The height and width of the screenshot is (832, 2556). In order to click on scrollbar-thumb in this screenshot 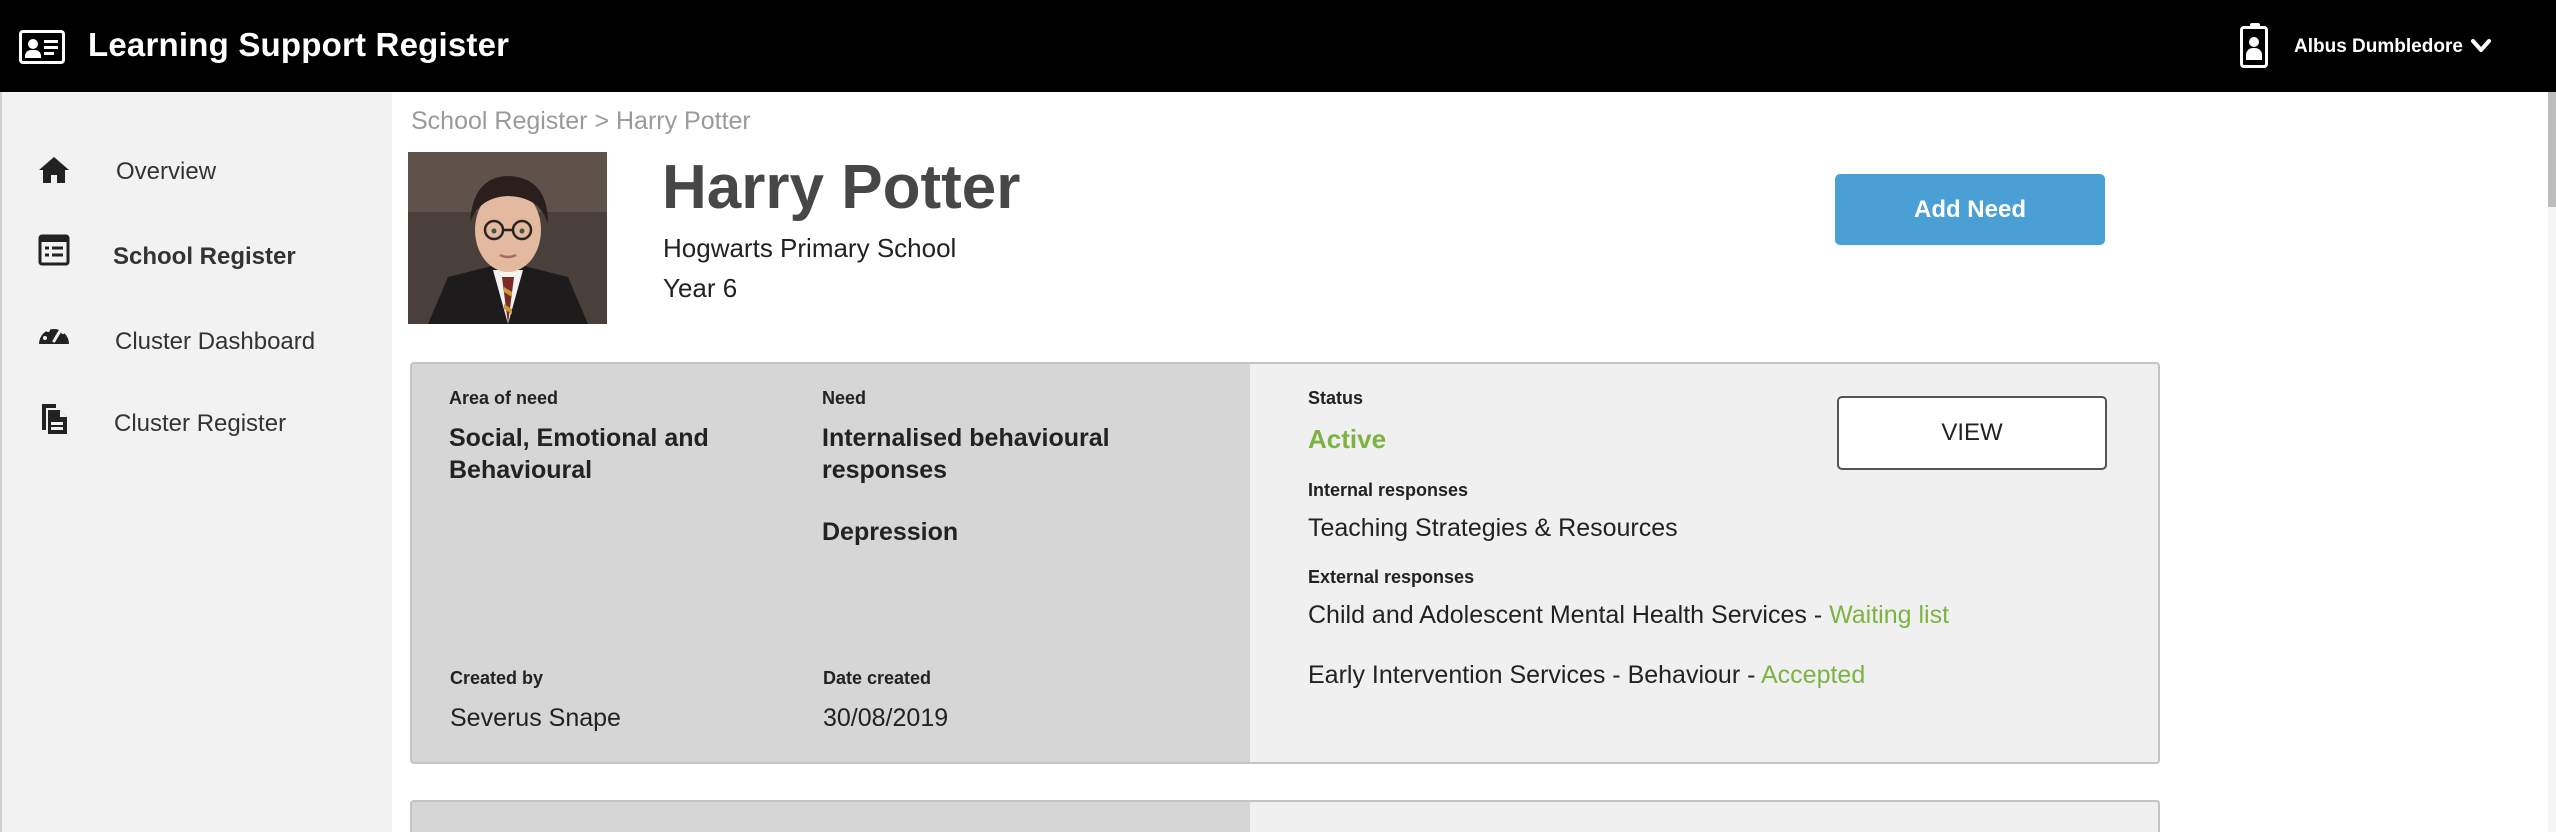, I will do `click(2552, 149)`.